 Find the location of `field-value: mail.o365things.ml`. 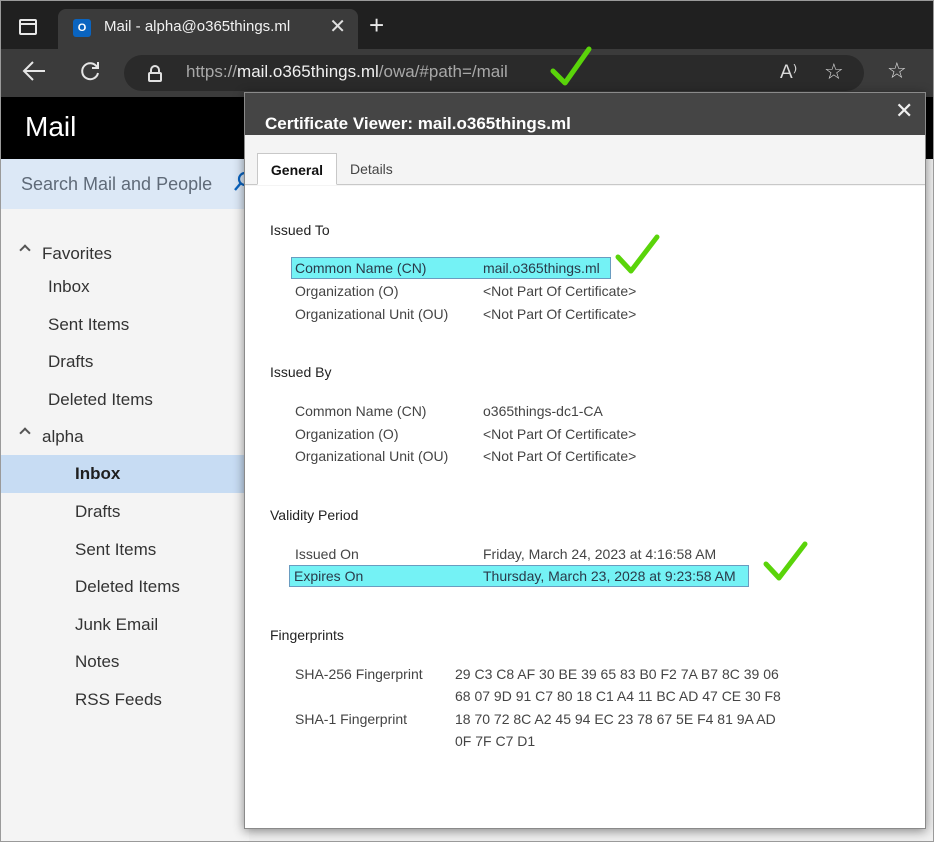

field-value: mail.o365things.ml is located at coordinates (541, 268).